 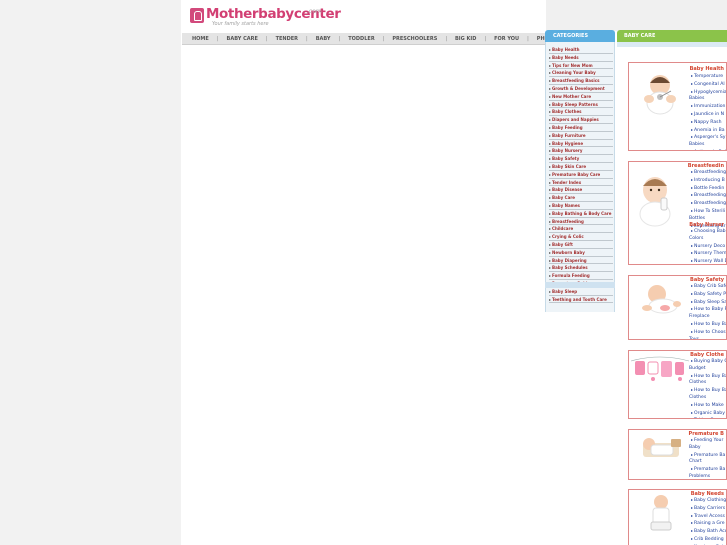 I want to click on category-item: ▸Premature Baby Care, so click(x=581, y=175).